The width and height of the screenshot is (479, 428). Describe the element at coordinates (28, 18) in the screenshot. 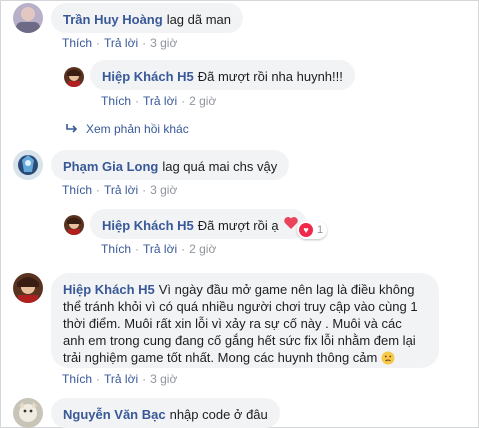

I see `avatar-tran-huy-hoang` at that location.